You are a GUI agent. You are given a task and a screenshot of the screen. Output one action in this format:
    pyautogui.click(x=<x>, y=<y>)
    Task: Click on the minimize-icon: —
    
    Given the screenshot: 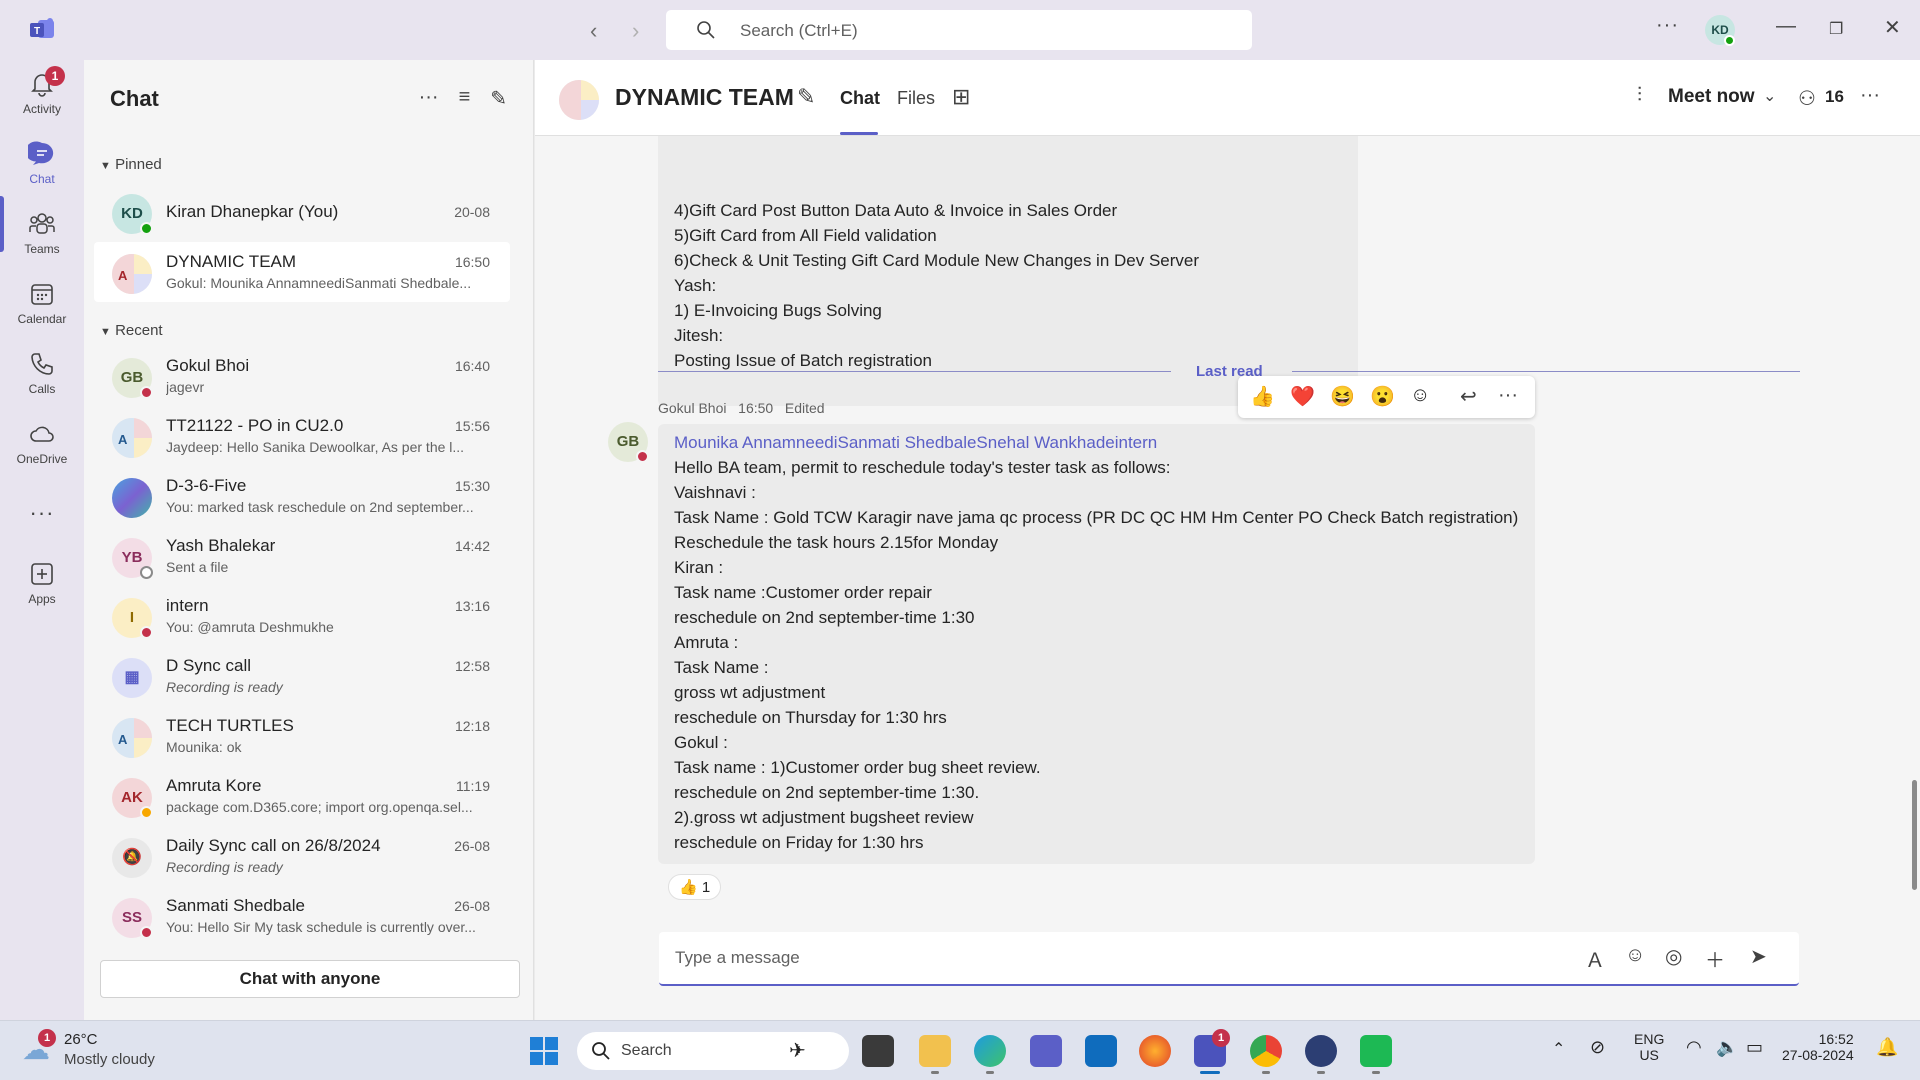 What is the action you would take?
    pyautogui.click(x=1786, y=26)
    